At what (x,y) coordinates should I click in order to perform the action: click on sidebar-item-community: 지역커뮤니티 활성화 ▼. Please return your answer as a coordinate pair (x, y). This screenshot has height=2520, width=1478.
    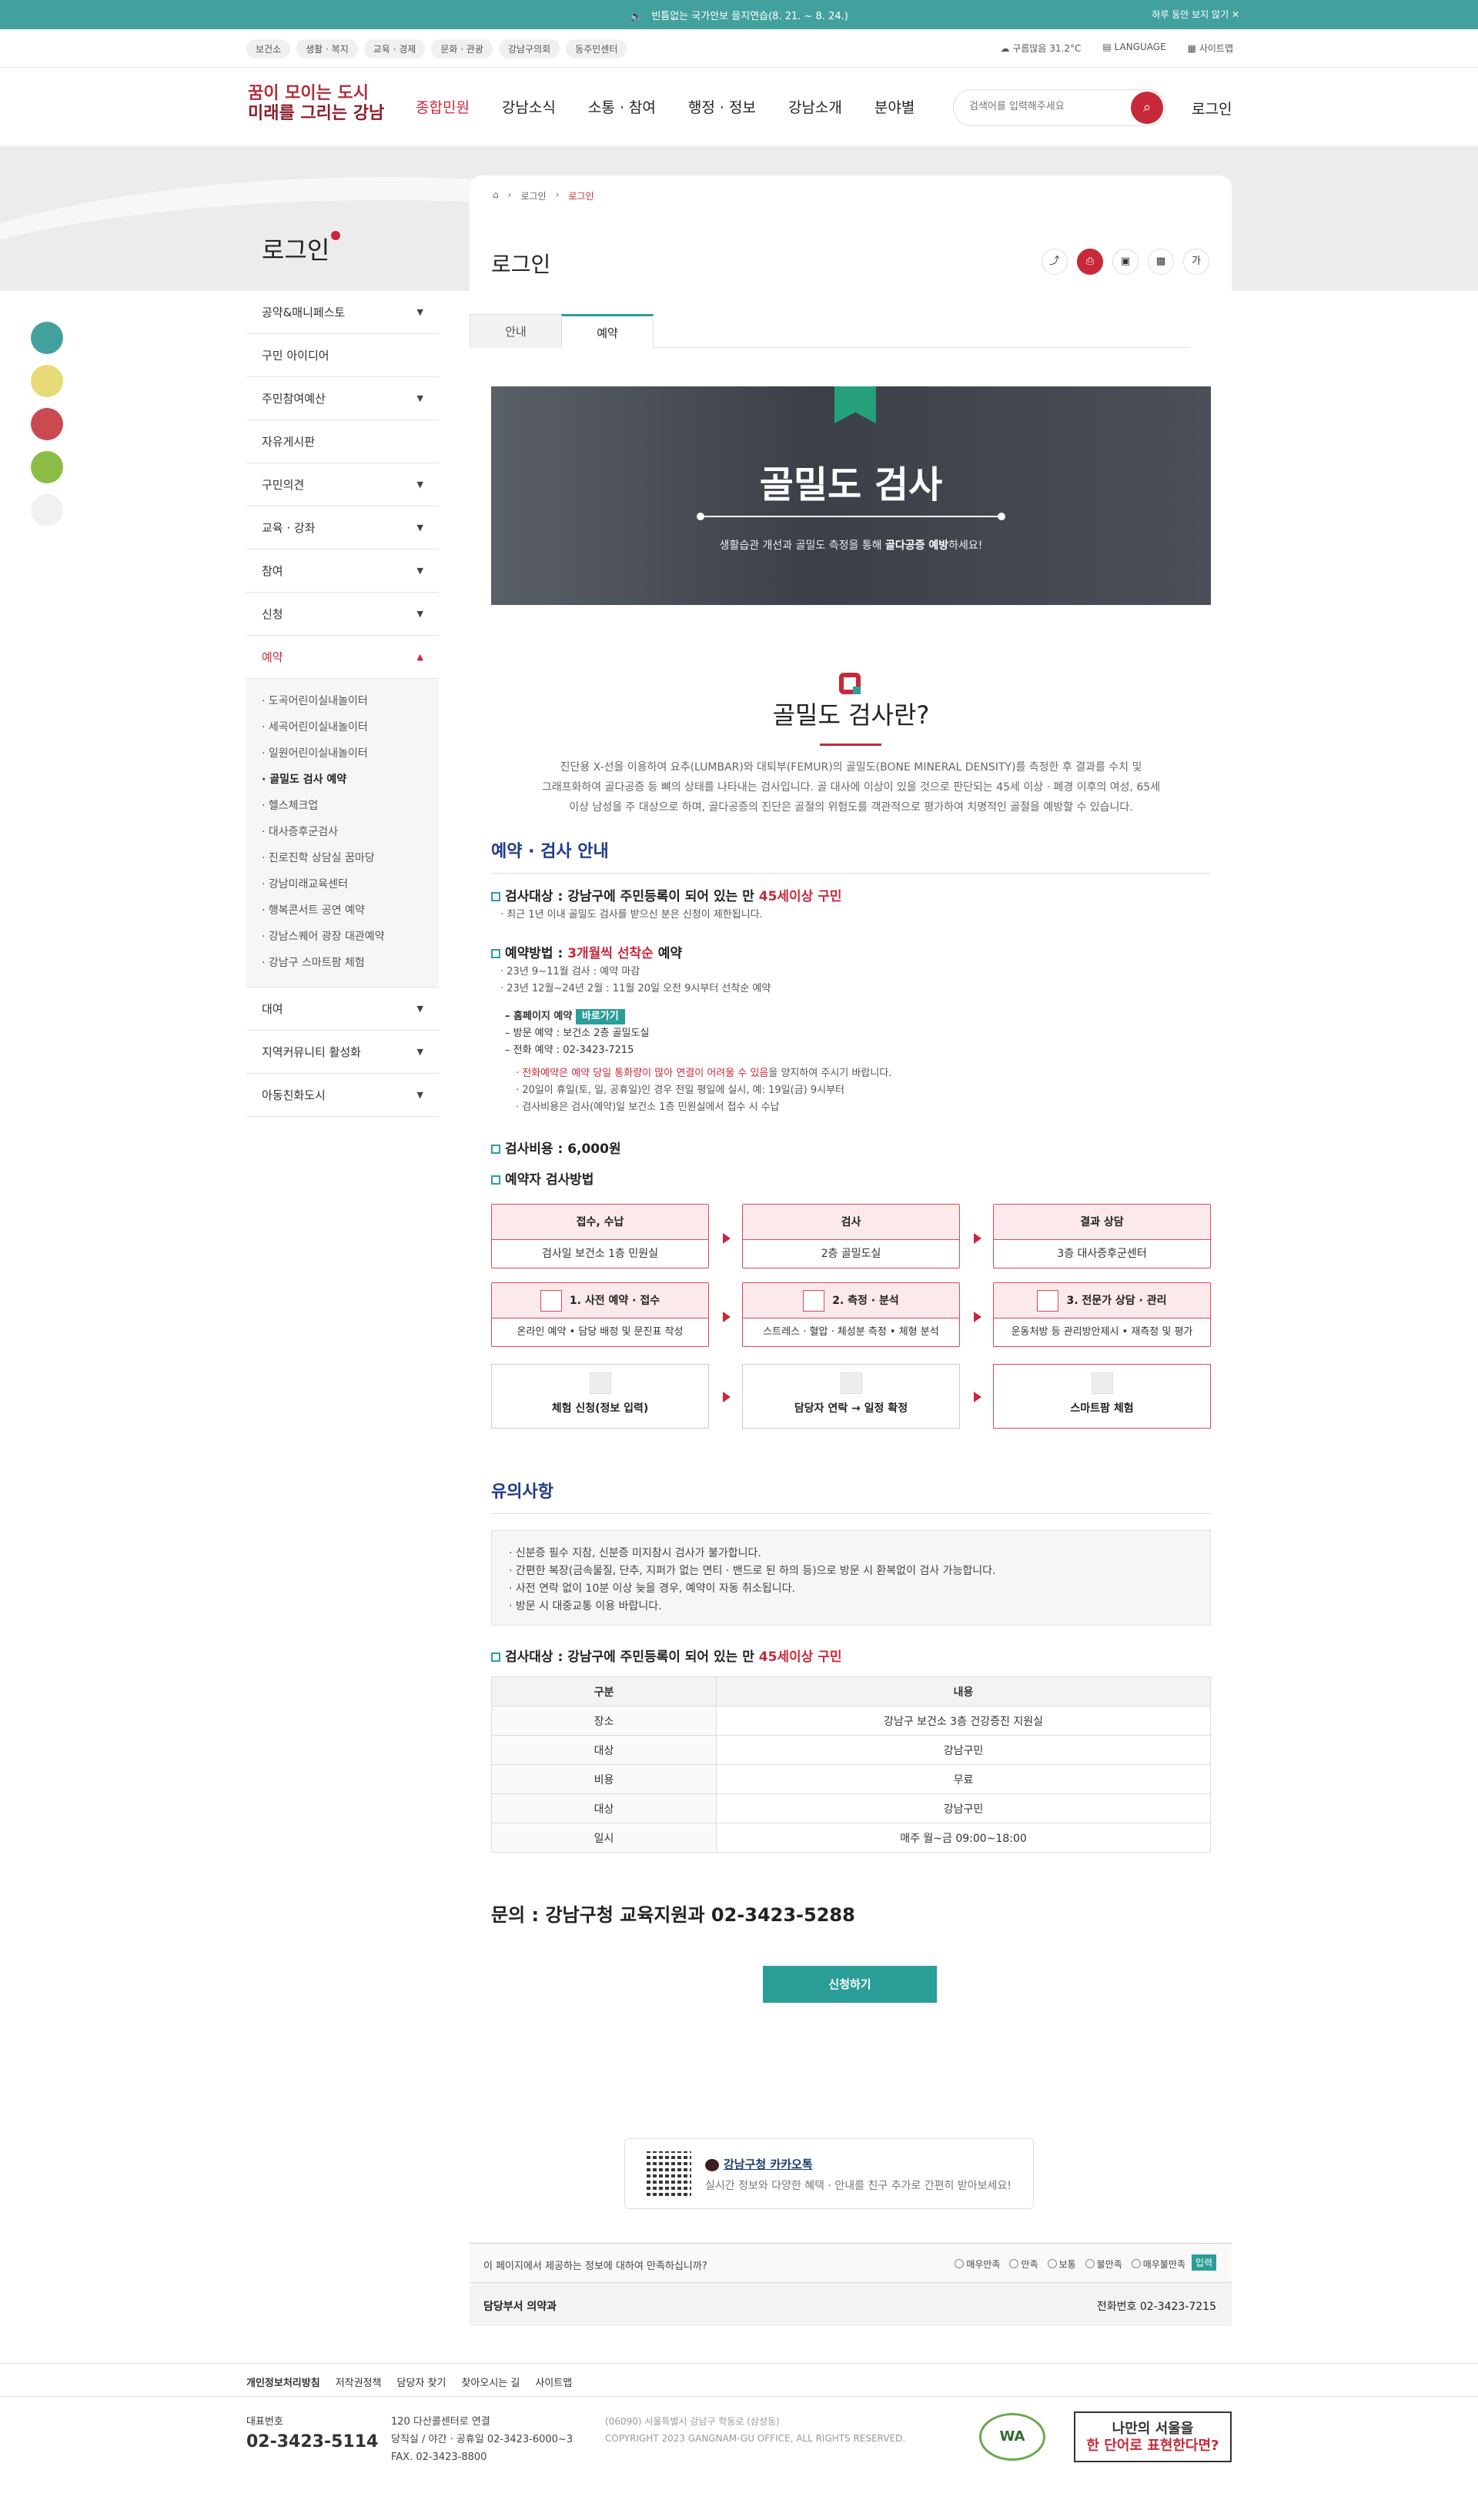
    Looking at the image, I should click on (342, 1052).